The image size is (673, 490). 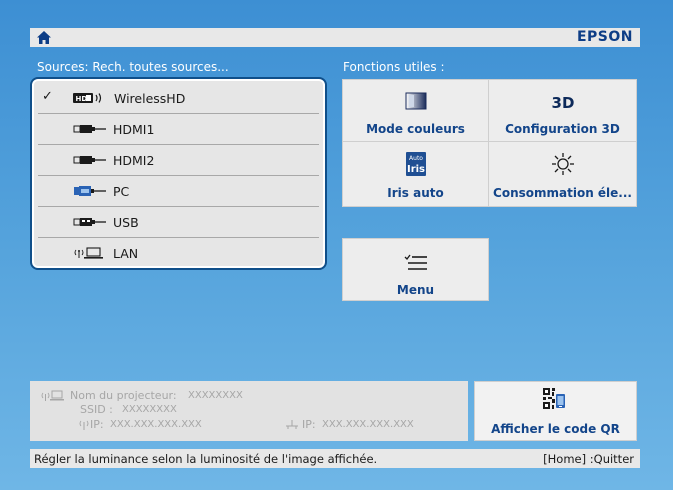 I want to click on home-icon, so click(x=44, y=37).